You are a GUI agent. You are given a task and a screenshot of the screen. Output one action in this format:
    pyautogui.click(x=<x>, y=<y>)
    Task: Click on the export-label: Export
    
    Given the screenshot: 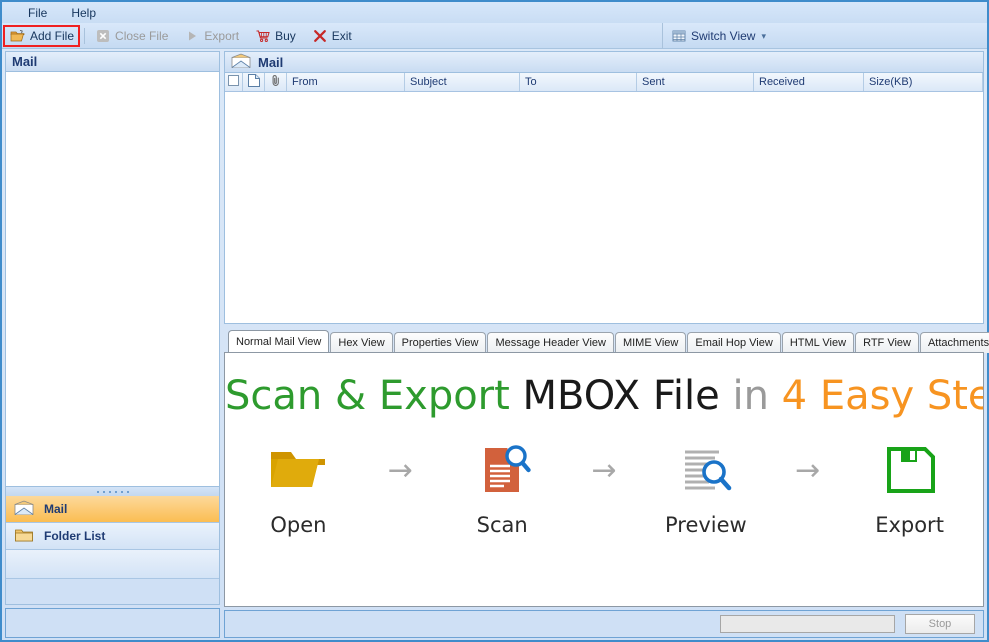 What is the action you would take?
    pyautogui.click(x=222, y=35)
    